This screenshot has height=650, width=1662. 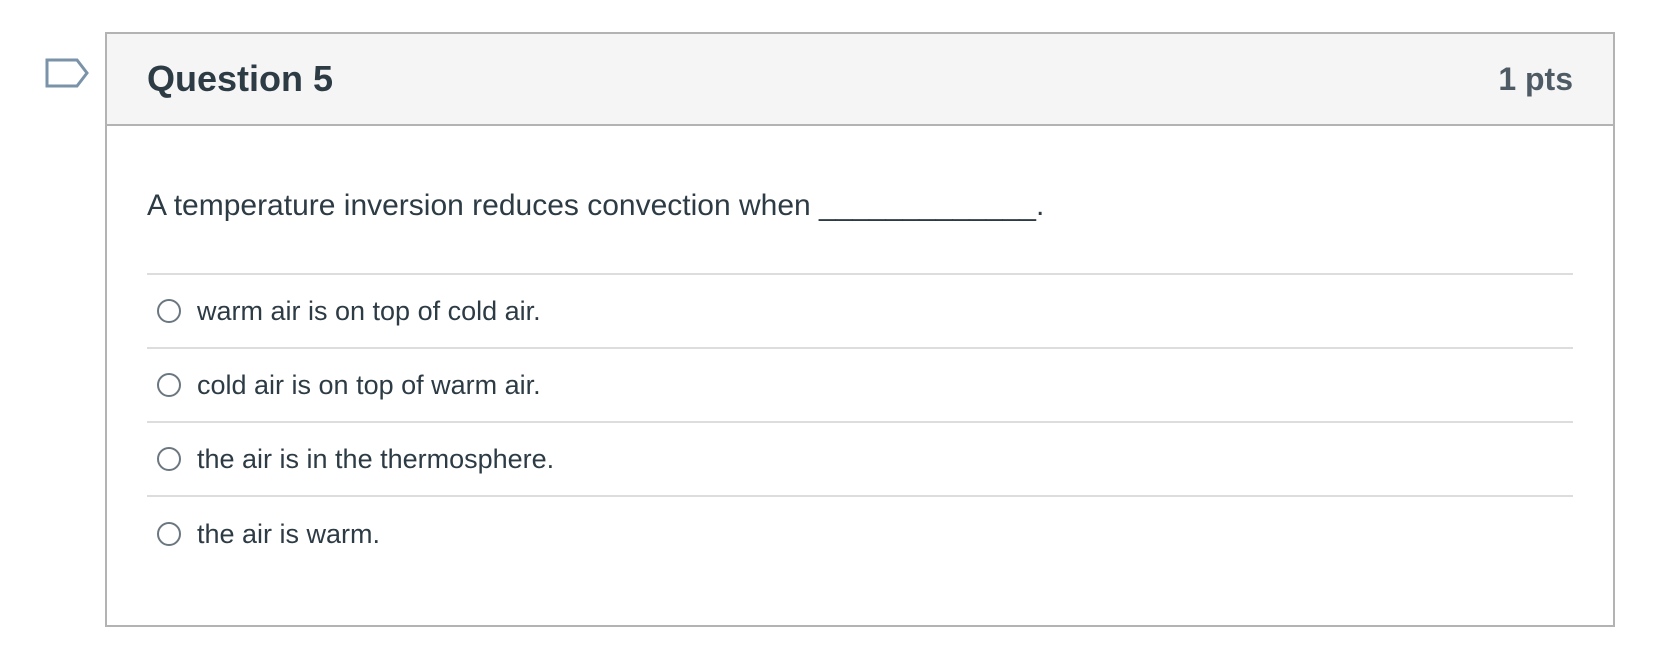 What do you see at coordinates (67, 76) in the screenshot?
I see `flag-icon` at bounding box center [67, 76].